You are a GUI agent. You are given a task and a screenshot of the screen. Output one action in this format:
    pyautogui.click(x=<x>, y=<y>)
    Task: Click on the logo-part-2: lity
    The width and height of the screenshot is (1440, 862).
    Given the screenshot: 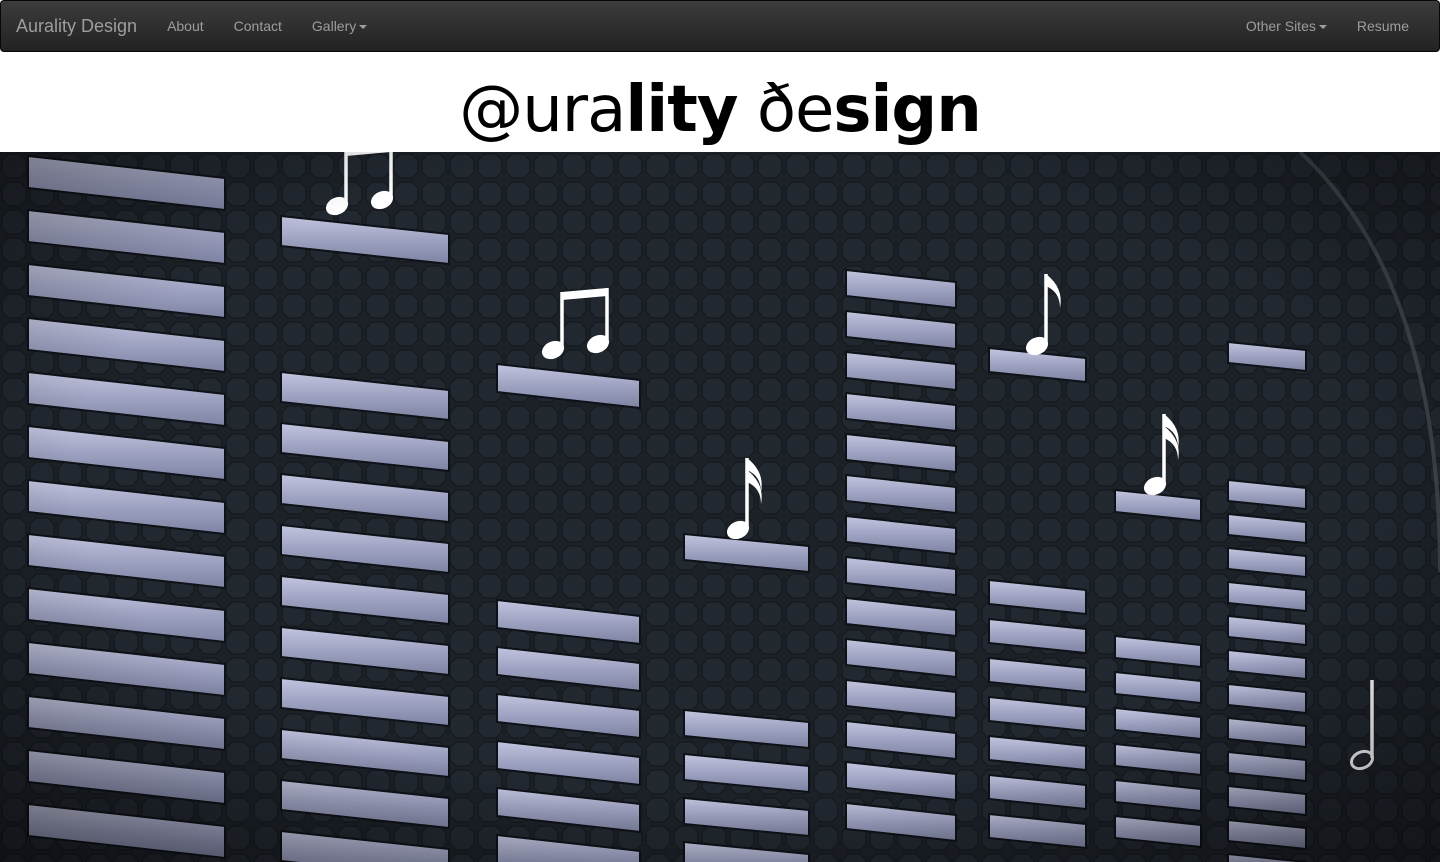 What is the action you would take?
    pyautogui.click(x=681, y=110)
    